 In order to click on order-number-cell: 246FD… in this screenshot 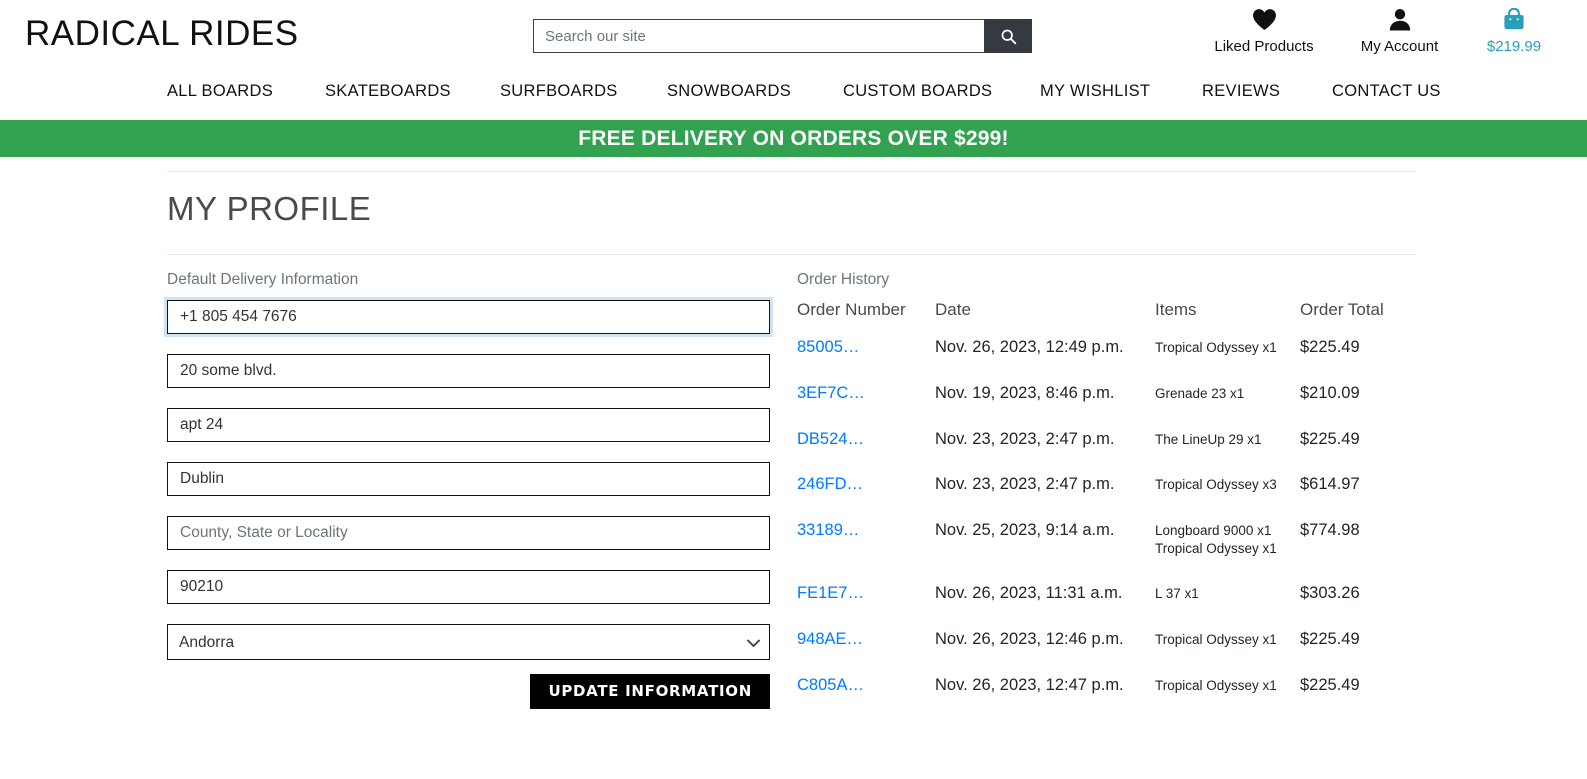, I will do `click(866, 498)`.